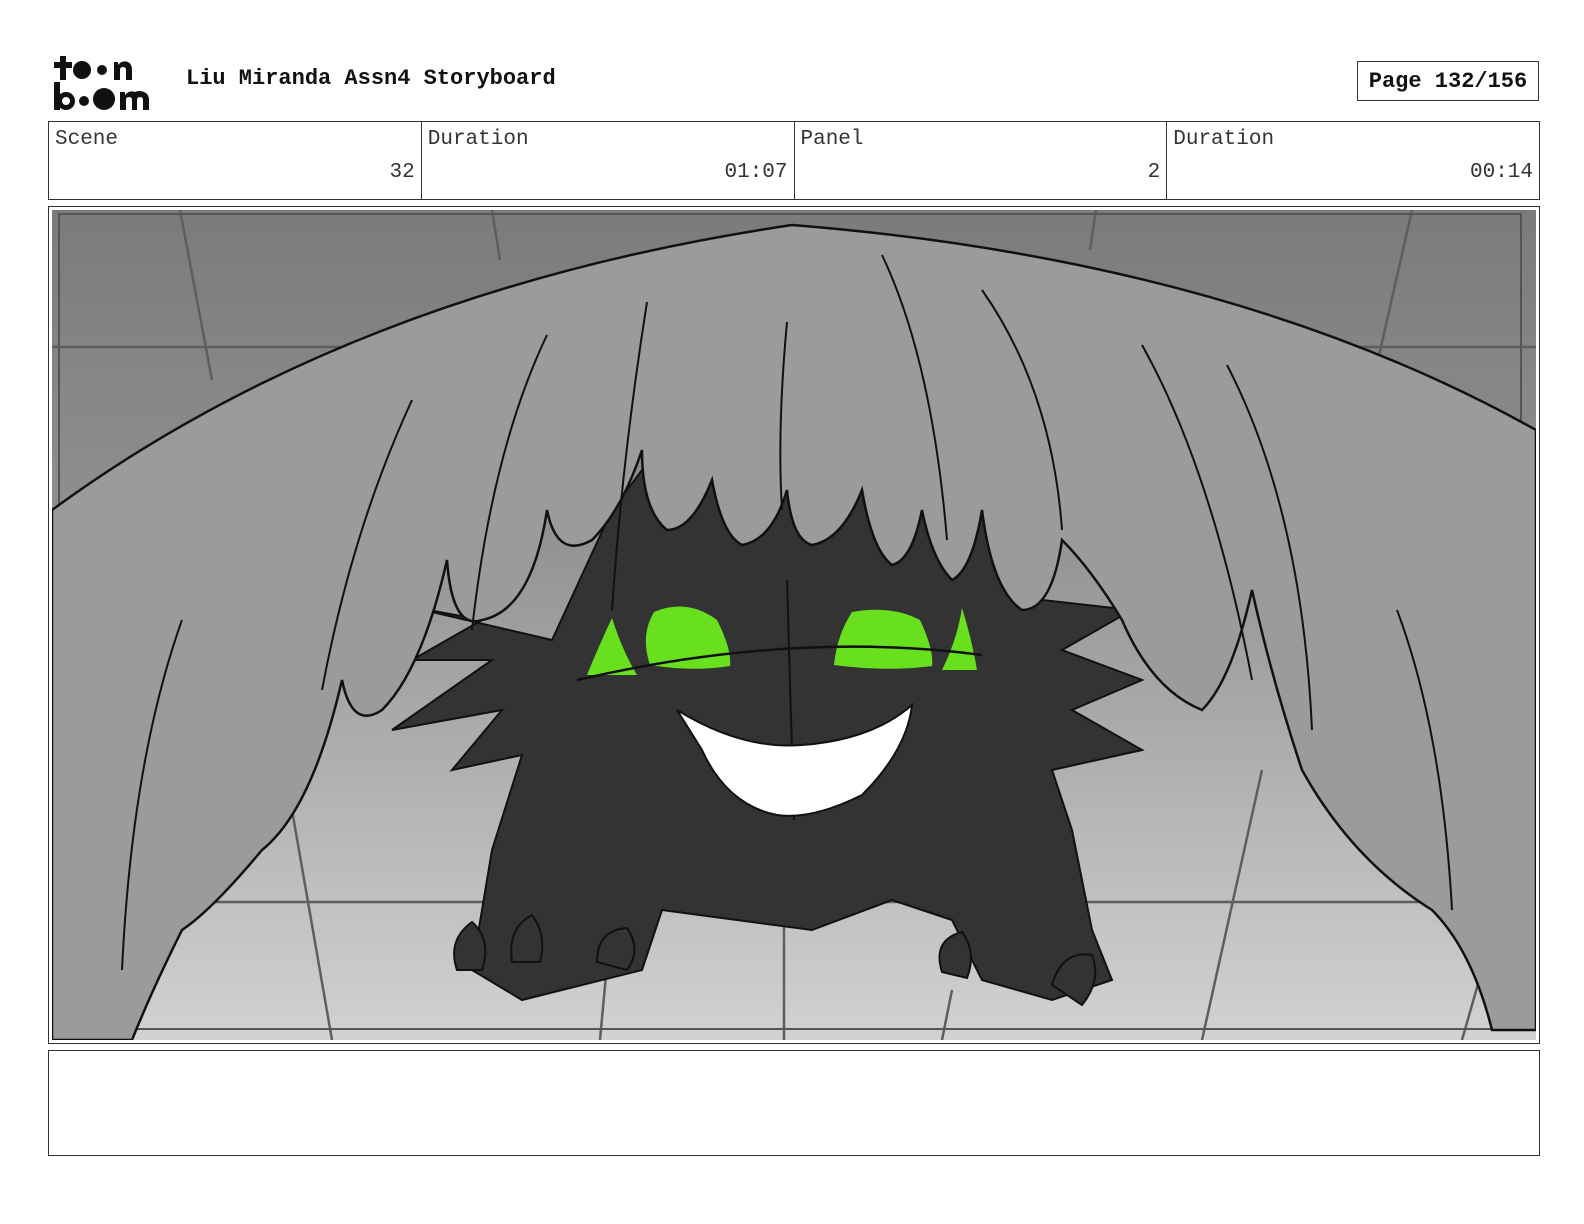 This screenshot has width=1584, height=1224. Describe the element at coordinates (235, 160) in the screenshot. I see `scene-cell: Scene 32` at that location.